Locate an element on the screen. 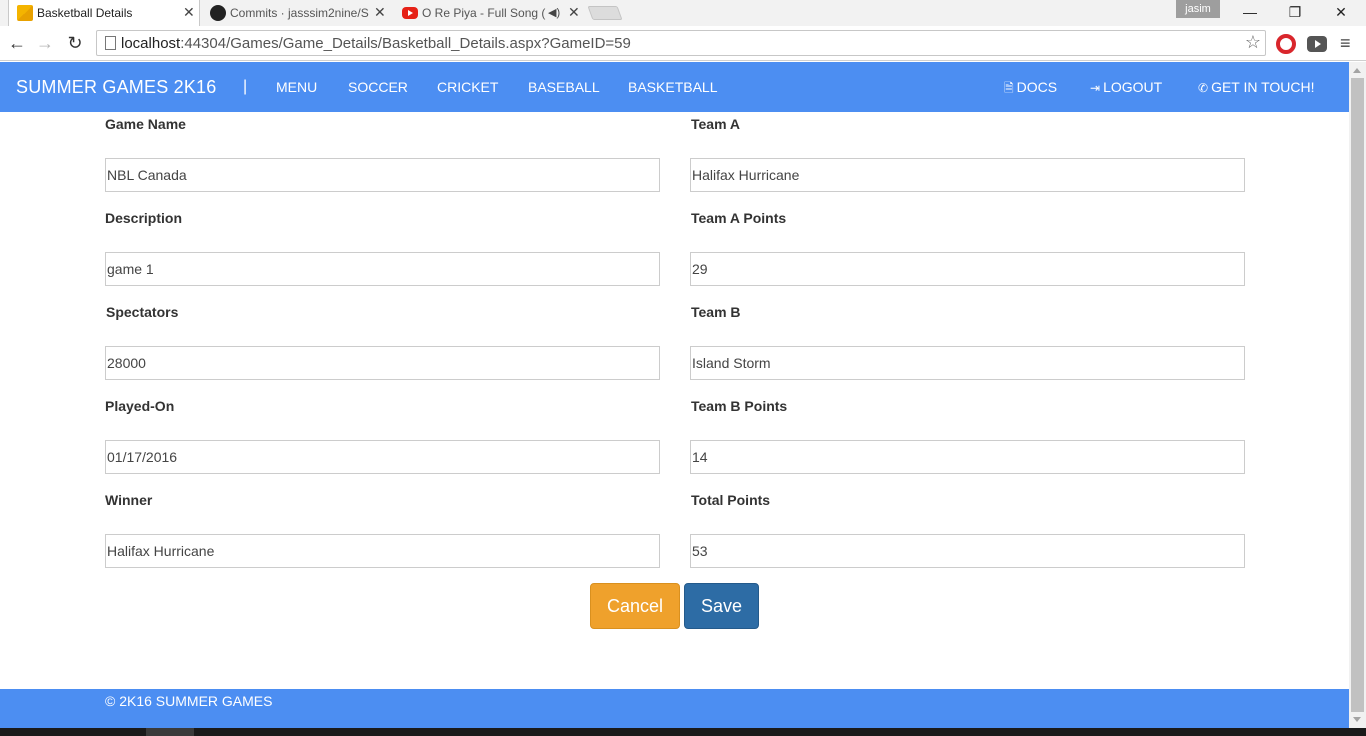 The height and width of the screenshot is (736, 1366). team-b-points-label: Team B Points is located at coordinates (739, 406).